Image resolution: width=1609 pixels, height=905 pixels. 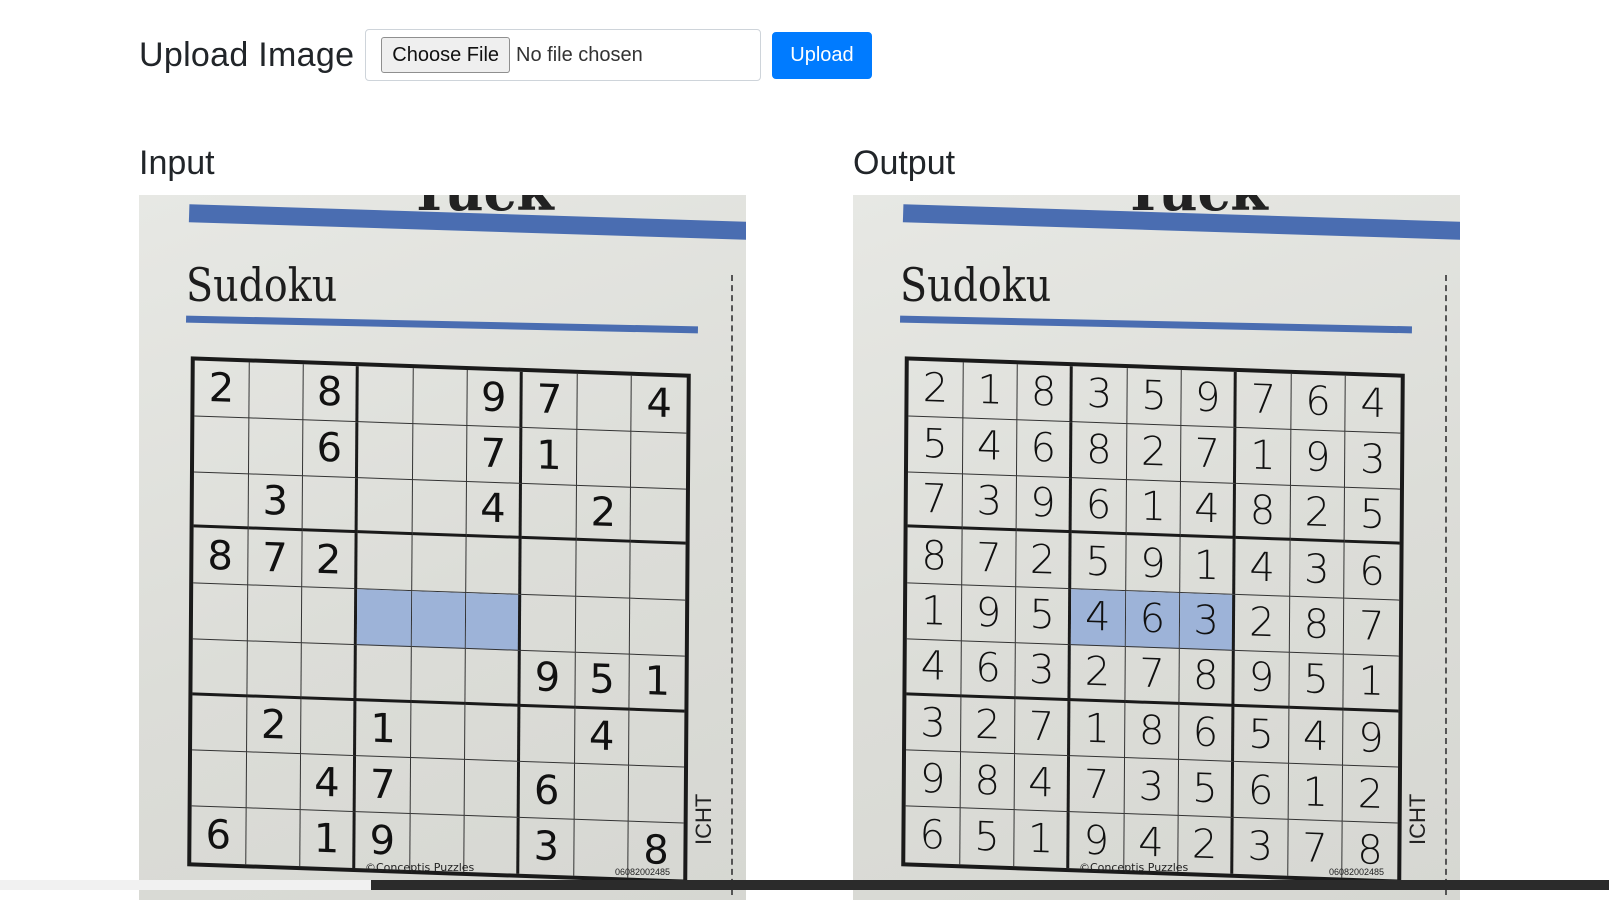 What do you see at coordinates (822, 55) in the screenshot?
I see `upload-button: Upload` at bounding box center [822, 55].